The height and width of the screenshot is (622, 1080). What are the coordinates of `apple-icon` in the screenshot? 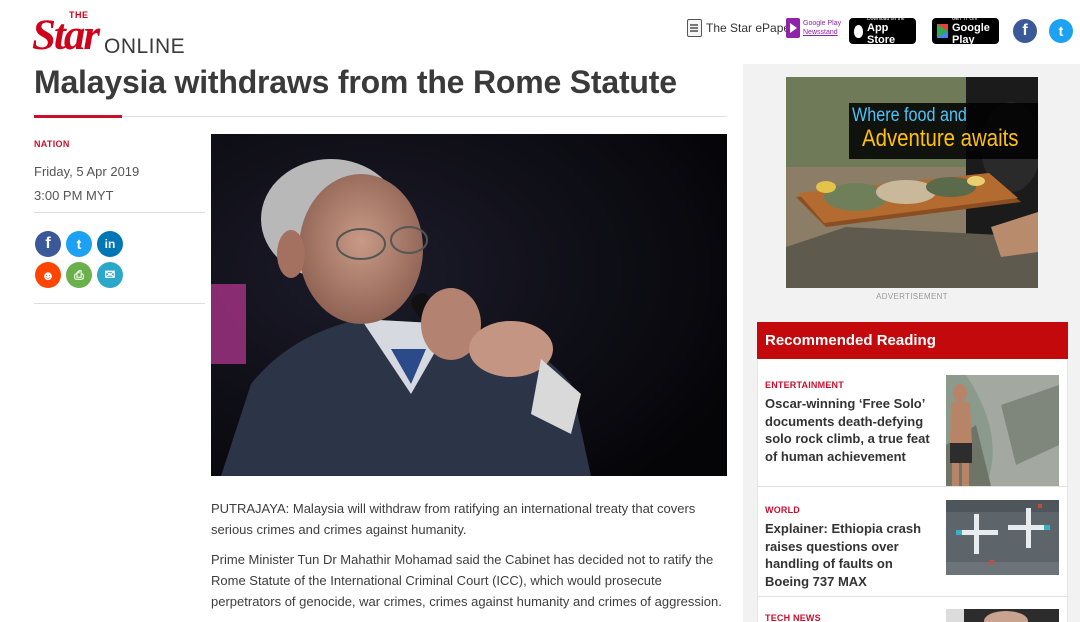 It's located at (858, 31).